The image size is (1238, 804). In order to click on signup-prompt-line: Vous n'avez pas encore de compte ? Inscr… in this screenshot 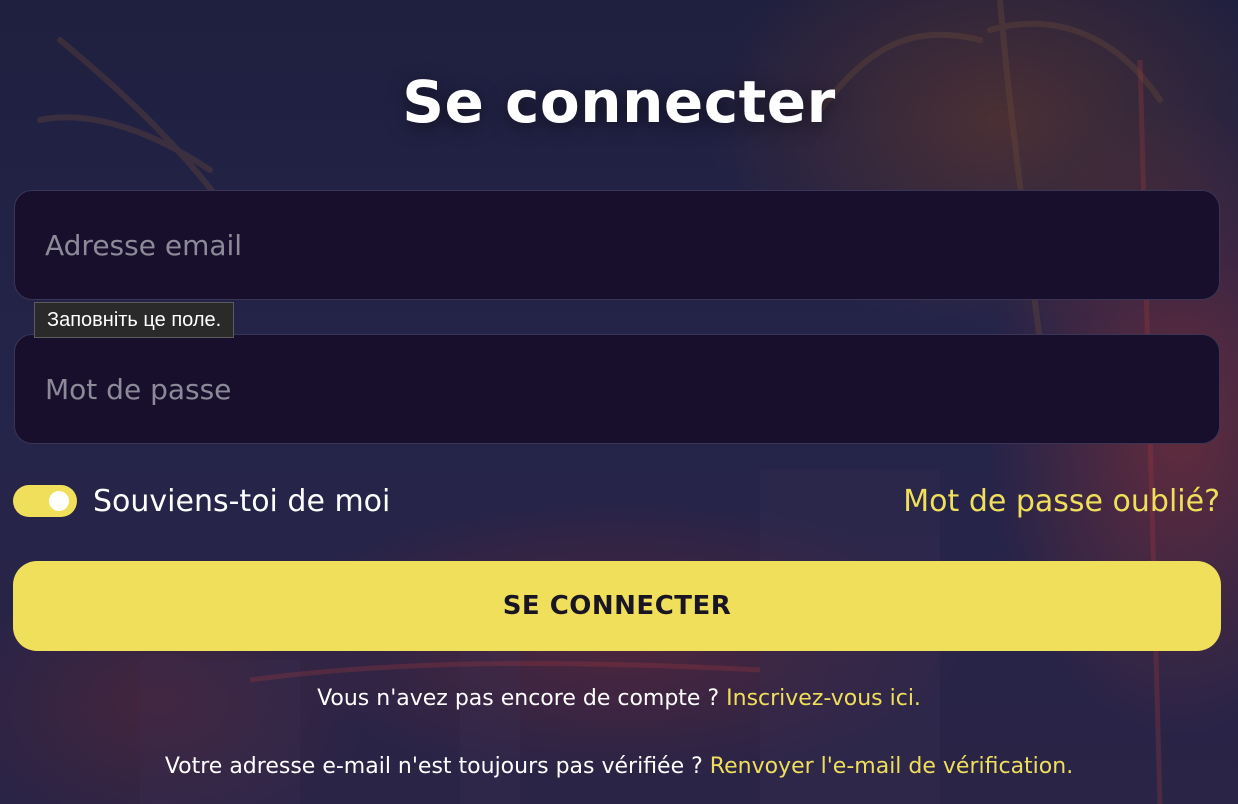, I will do `click(619, 698)`.